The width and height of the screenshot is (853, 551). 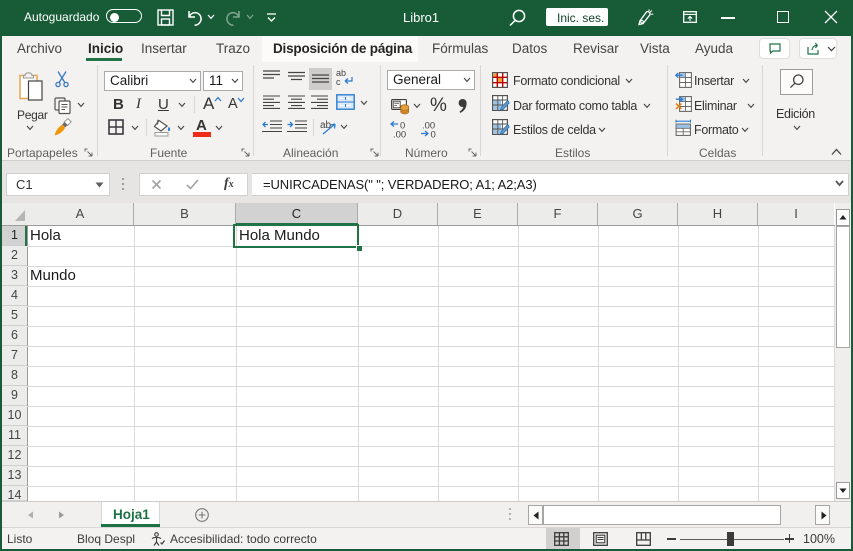 I want to click on svg-text: ab, so click(x=326, y=125).